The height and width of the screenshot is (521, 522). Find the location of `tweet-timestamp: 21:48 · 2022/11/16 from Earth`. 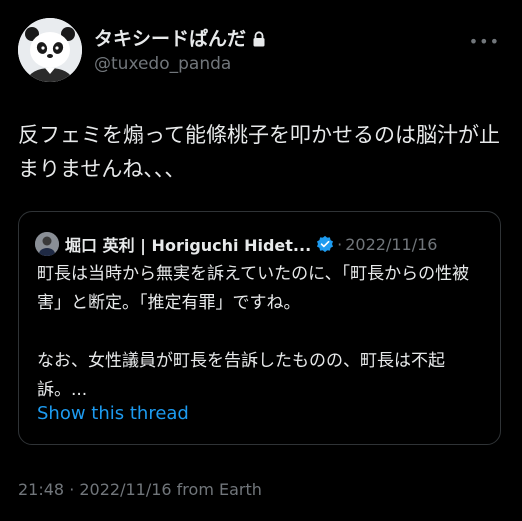

tweet-timestamp: 21:48 · 2022/11/16 from Earth is located at coordinates (140, 489).